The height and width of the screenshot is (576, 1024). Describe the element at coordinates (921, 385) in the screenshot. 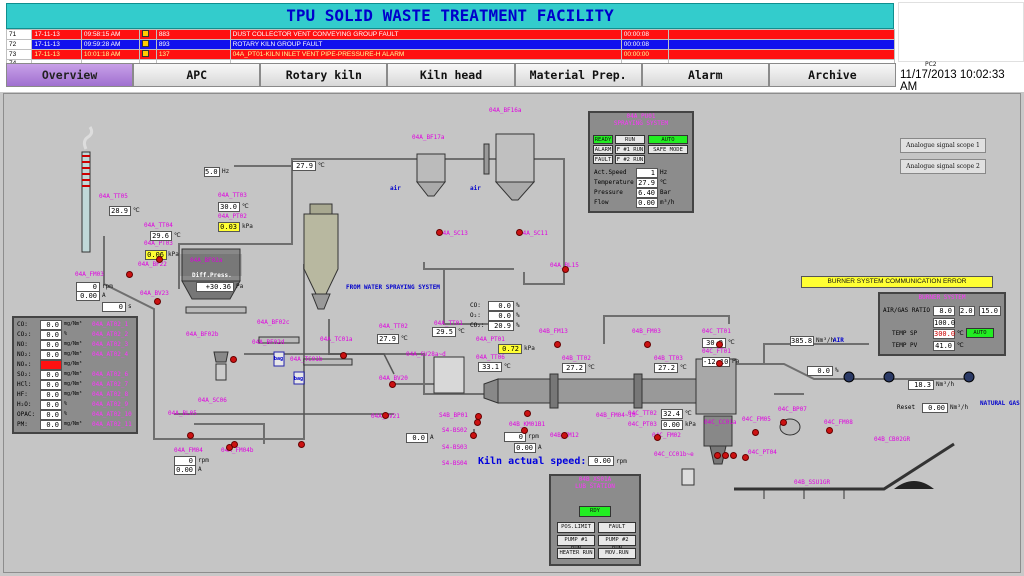

I see `process-value: 18.3` at that location.